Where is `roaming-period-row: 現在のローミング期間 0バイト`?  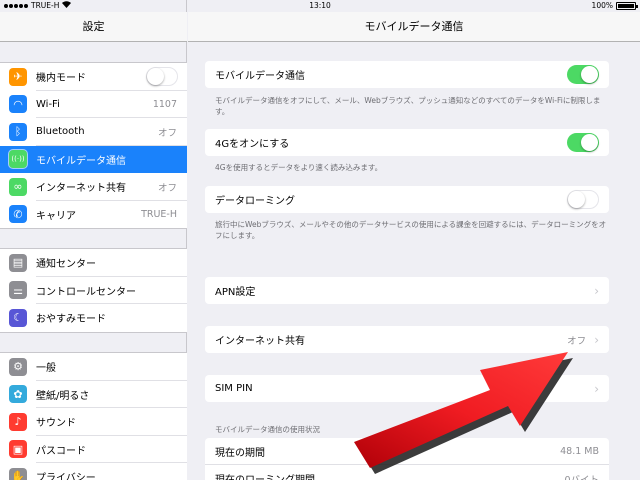 roaming-period-row: 現在のローミング期間 0バイト is located at coordinates (407, 472).